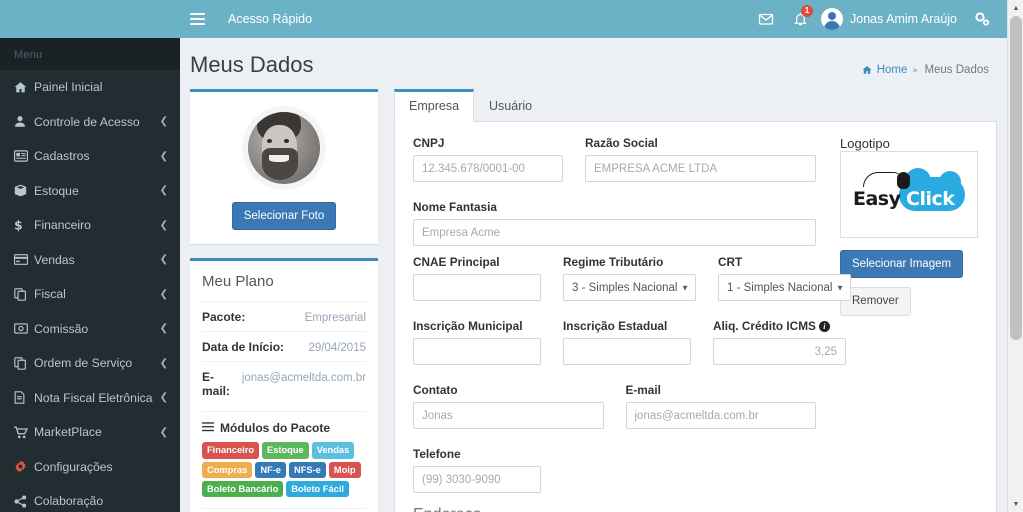 The width and height of the screenshot is (1023, 512). What do you see at coordinates (87, 121) in the screenshot?
I see `sidebar-item-label: Controle de Acesso` at bounding box center [87, 121].